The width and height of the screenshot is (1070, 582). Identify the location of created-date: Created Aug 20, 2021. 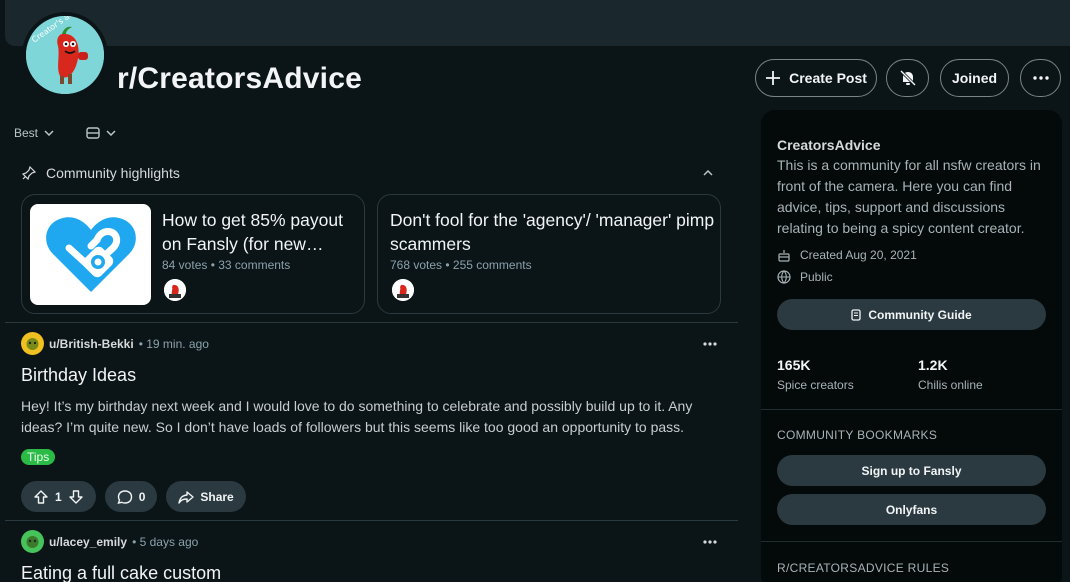
(847, 255).